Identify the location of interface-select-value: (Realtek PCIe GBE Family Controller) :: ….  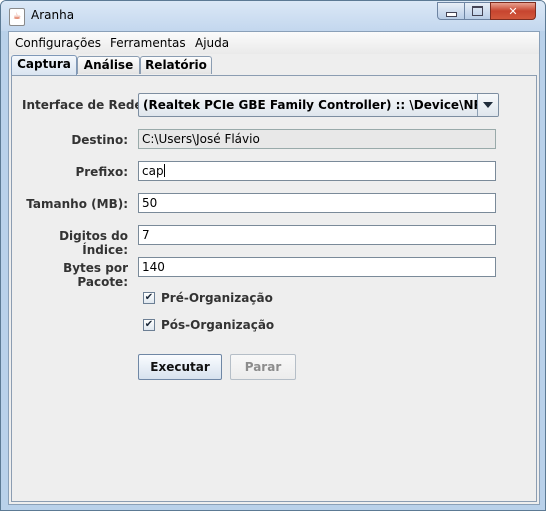
(320, 105).